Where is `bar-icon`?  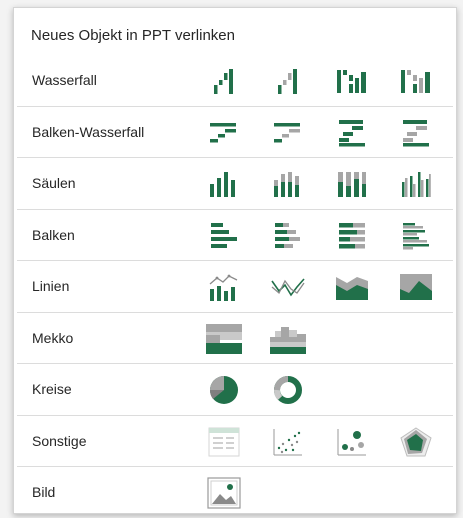 bar-icon is located at coordinates (224, 236).